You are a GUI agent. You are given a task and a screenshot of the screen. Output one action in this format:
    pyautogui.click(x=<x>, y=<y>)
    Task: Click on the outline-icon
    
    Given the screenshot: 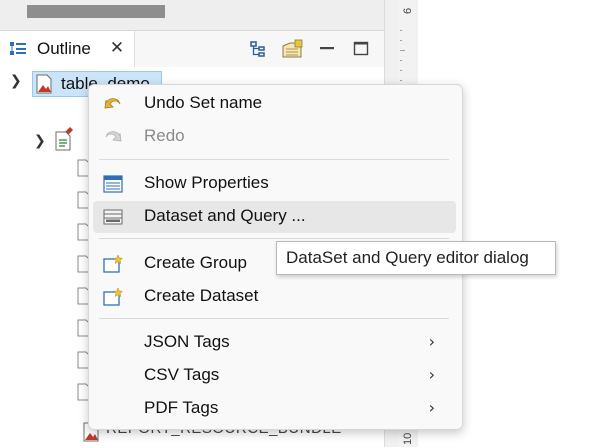 What is the action you would take?
    pyautogui.click(x=18, y=48)
    